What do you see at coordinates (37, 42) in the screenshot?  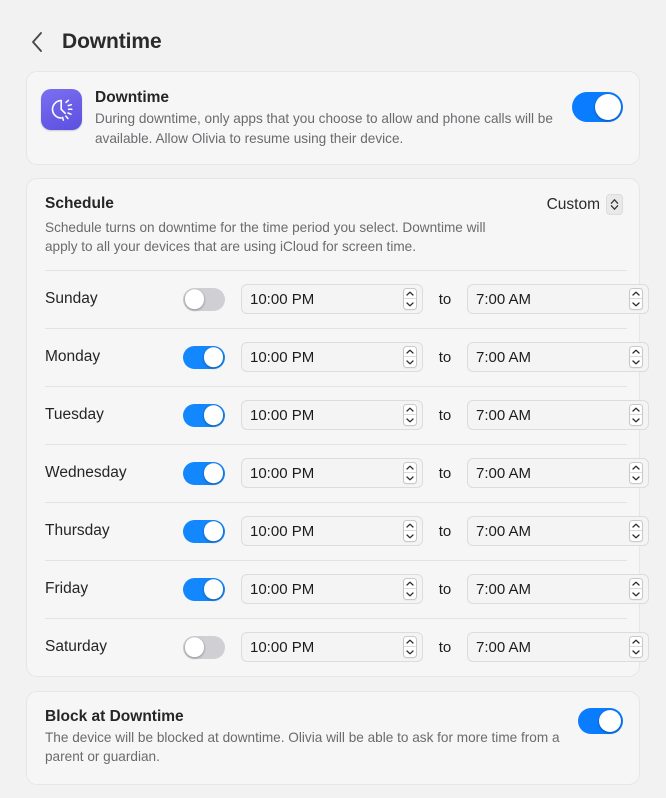 I see `back-button` at bounding box center [37, 42].